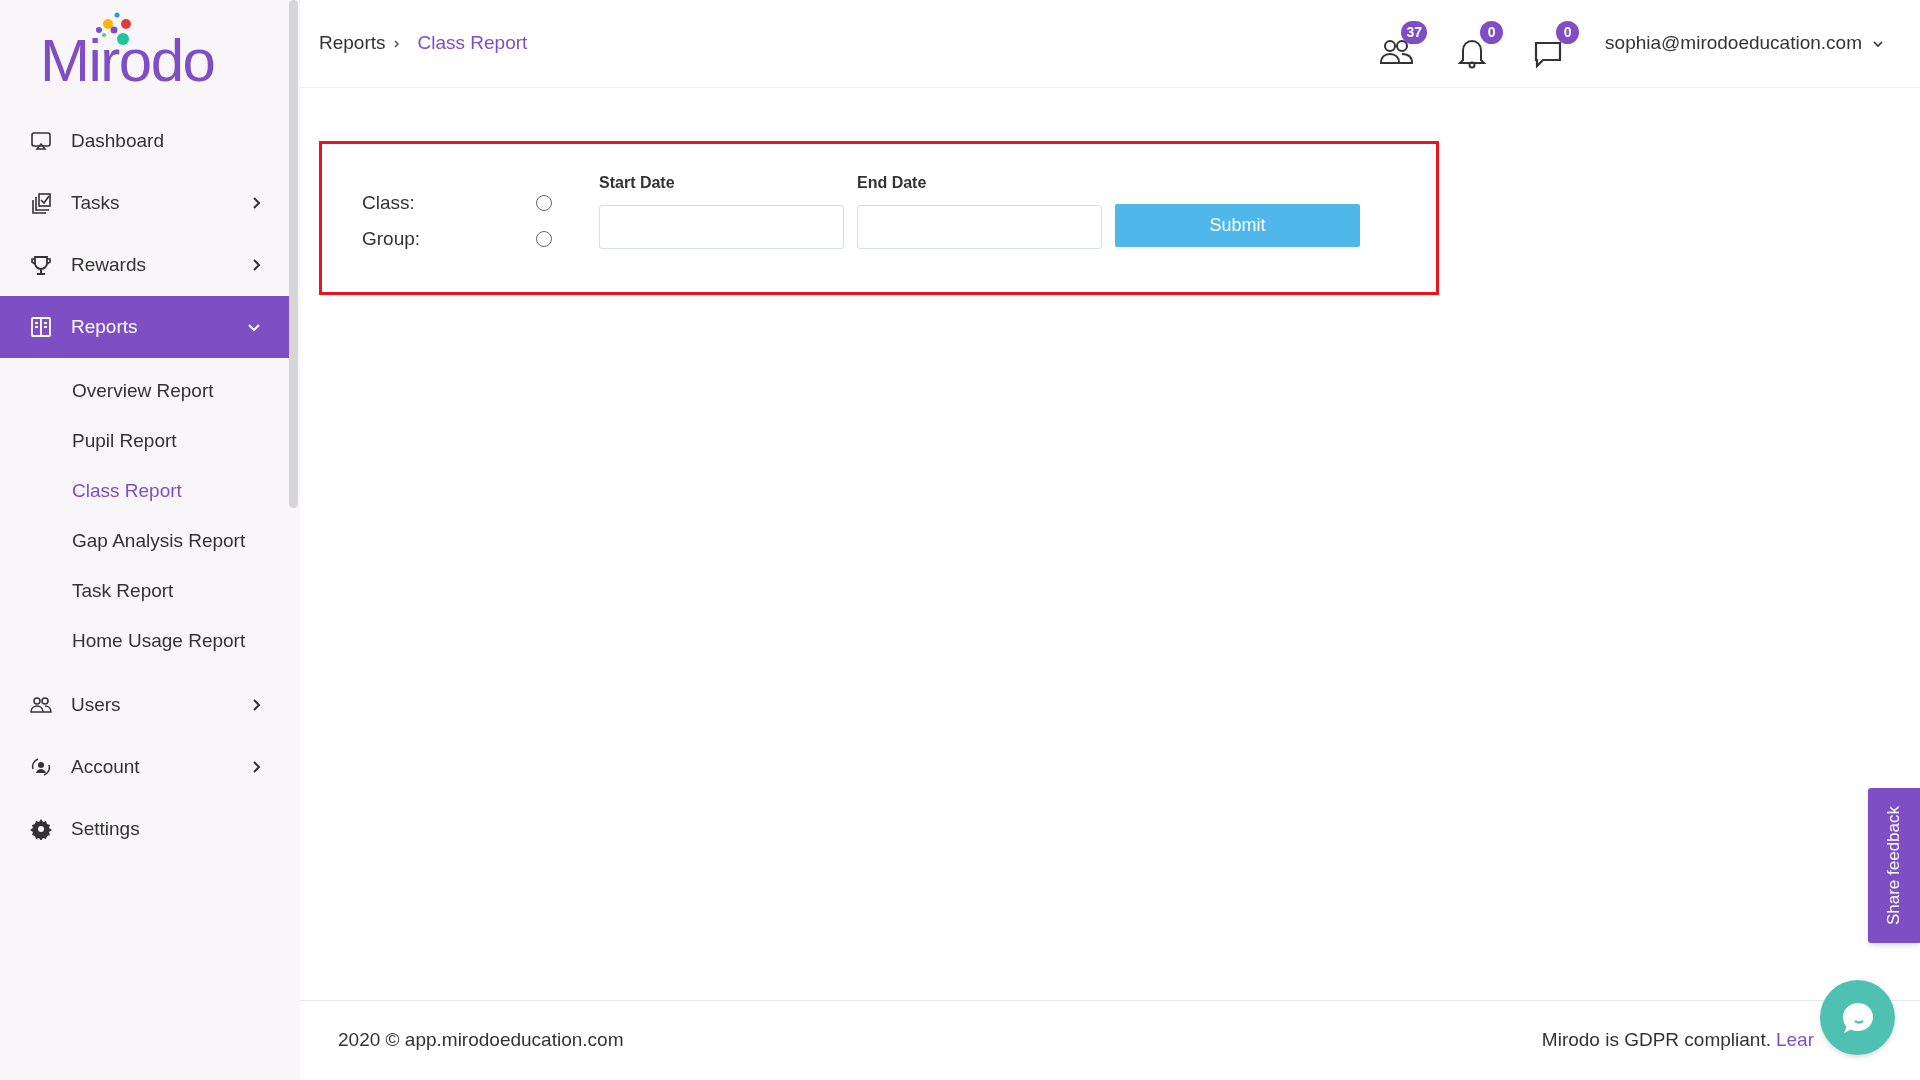 The height and width of the screenshot is (1080, 1920). I want to click on users-icon, so click(41, 705).